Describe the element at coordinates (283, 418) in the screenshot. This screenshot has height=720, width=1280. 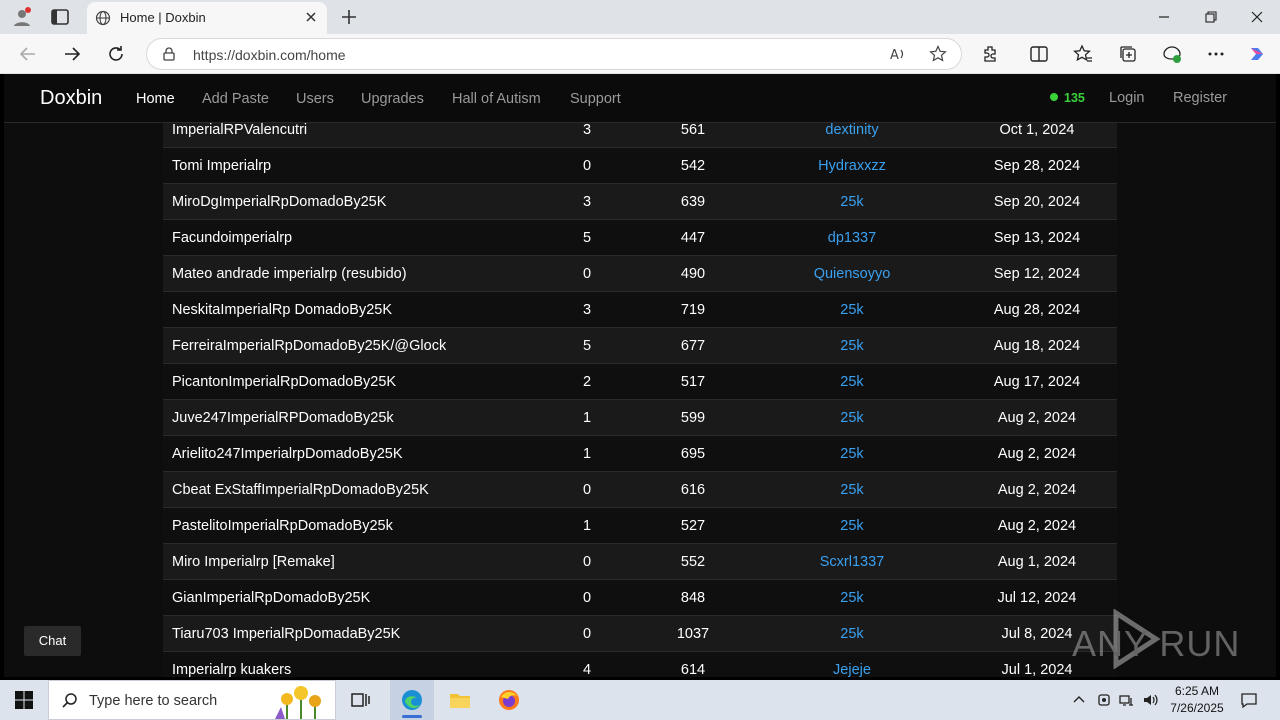
I see `paste-title: Juve247ImperialRPDomadoBy25k` at that location.